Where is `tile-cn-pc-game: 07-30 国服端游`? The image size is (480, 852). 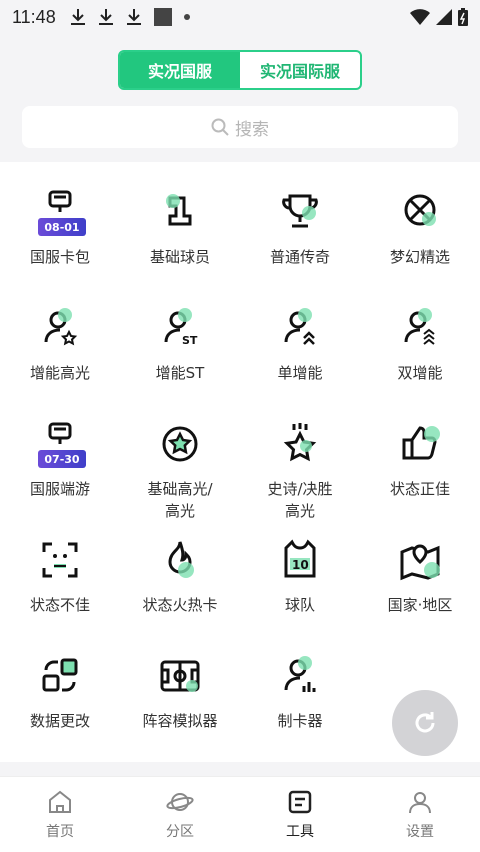
tile-cn-pc-game: 07-30 国服端游 is located at coordinates (60, 460).